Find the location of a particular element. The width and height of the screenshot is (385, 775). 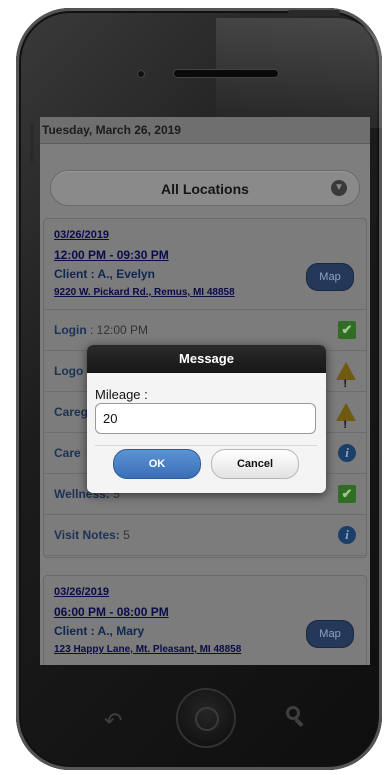

row-value: 5 is located at coordinates (124, 535).